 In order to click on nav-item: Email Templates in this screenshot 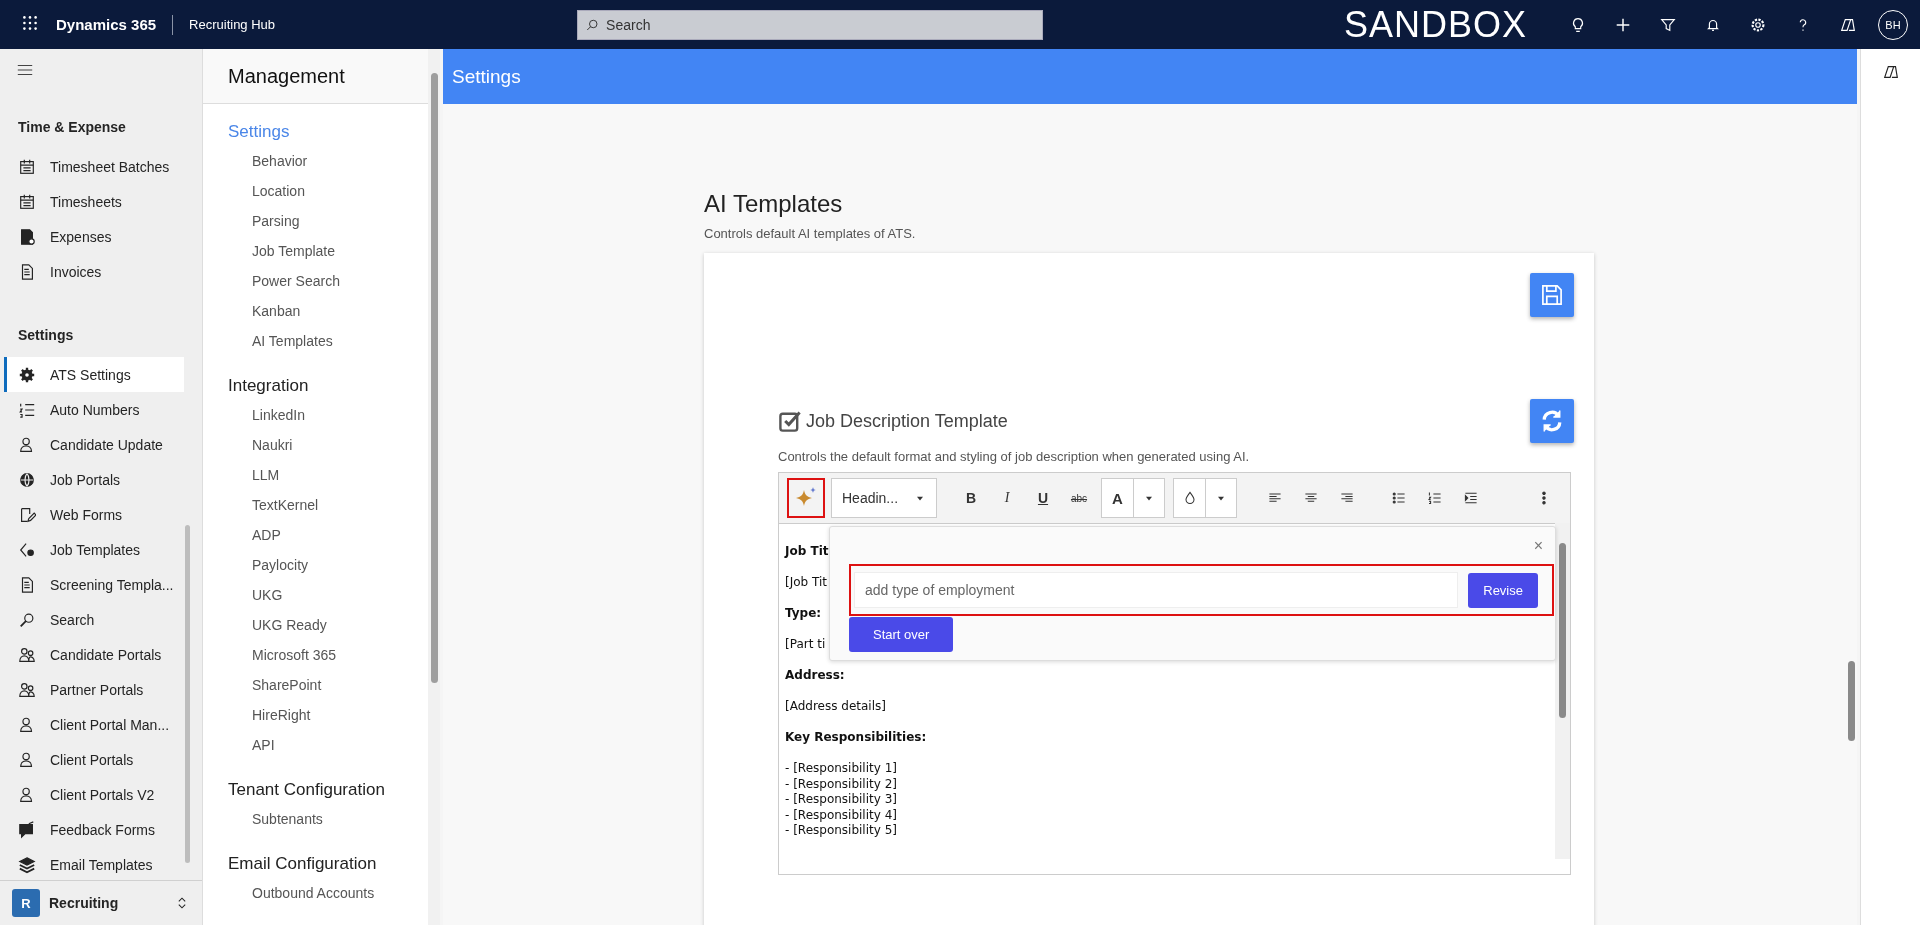, I will do `click(94, 863)`.